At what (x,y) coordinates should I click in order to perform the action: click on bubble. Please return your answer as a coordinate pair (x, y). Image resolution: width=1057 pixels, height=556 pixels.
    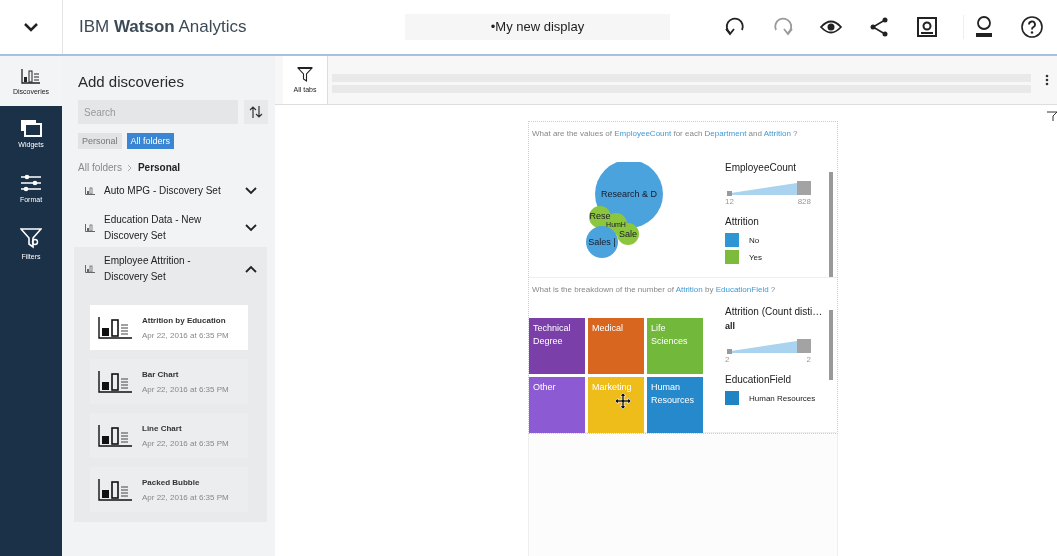
    Looking at the image, I should click on (602, 242).